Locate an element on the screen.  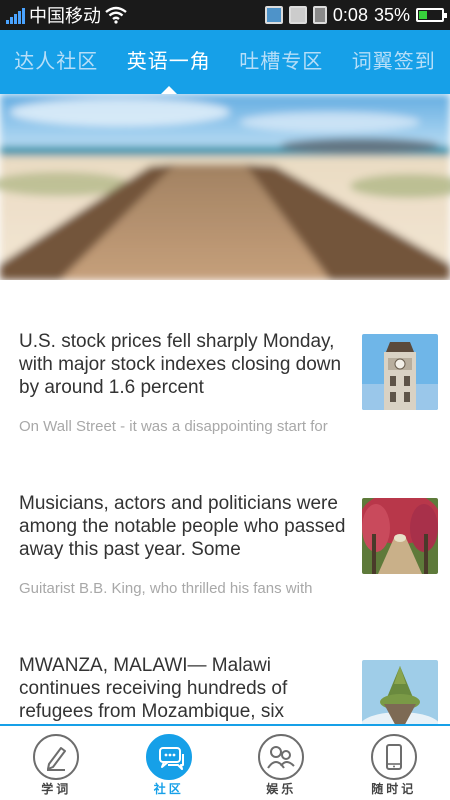
tab-checkin: 词翼签到 is located at coordinates (394, 62).